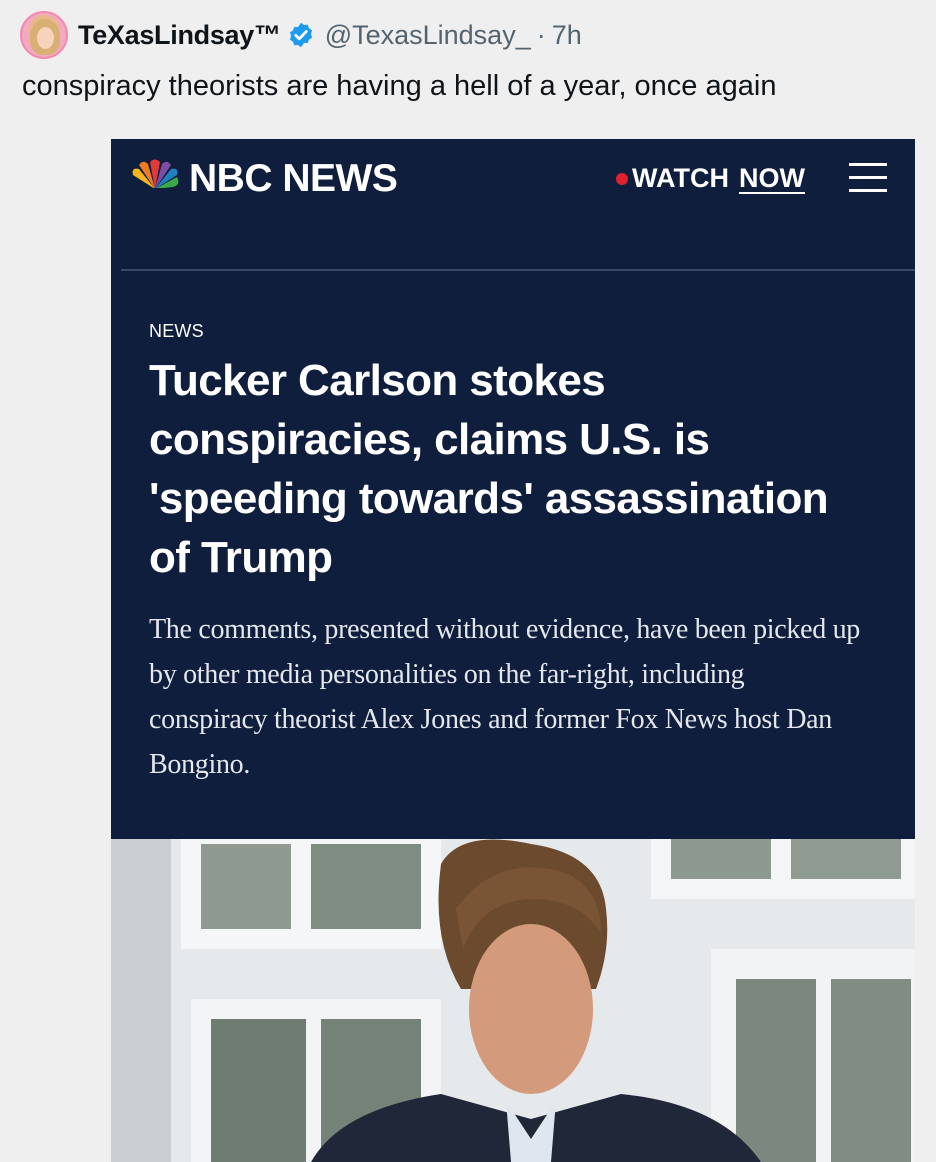 The image size is (936, 1162). I want to click on nbc-news-logo-text: NBC NEWS, so click(293, 178).